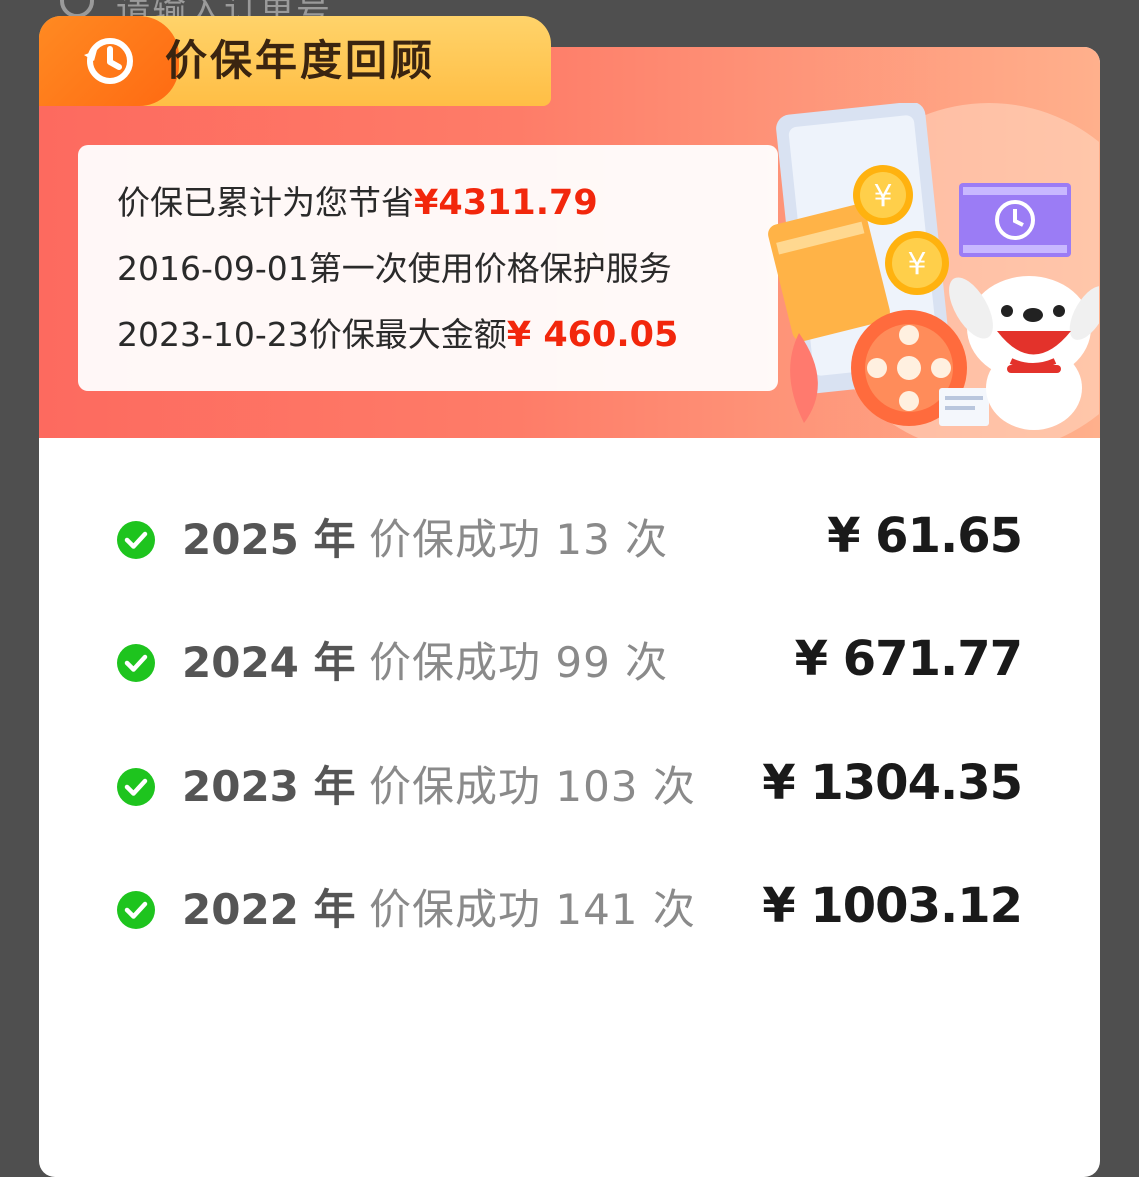  Describe the element at coordinates (933, 270) in the screenshot. I see `mascot-illustration: ¥ ¥` at that location.